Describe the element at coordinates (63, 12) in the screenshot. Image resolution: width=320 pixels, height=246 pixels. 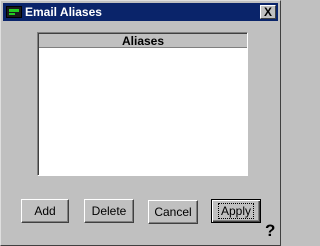
I see `window-title: Email Aliases` at that location.